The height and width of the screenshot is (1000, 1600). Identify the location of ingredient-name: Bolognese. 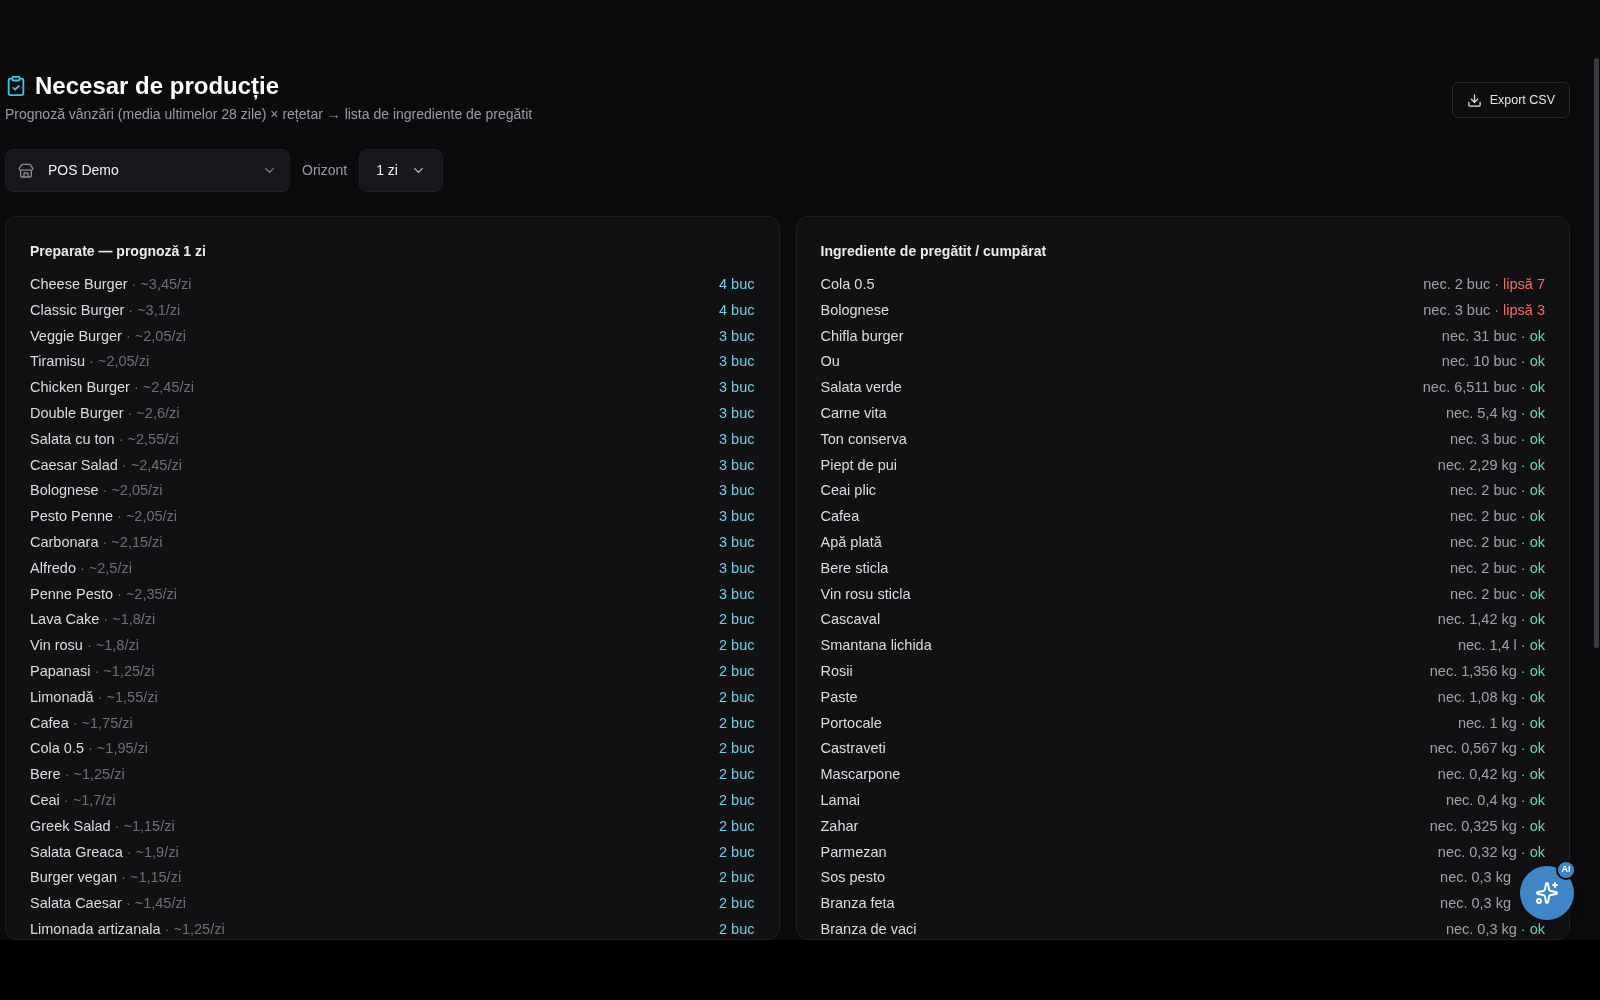
(855, 310).